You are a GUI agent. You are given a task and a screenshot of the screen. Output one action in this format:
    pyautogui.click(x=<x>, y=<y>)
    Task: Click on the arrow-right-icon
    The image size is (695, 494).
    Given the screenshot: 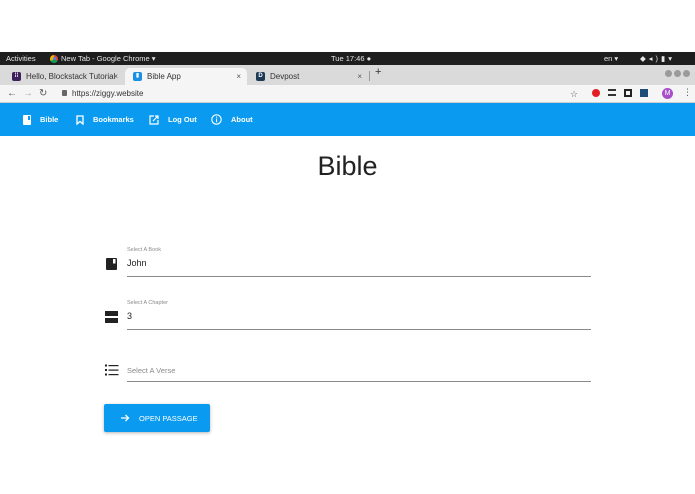 What is the action you would take?
    pyautogui.click(x=125, y=418)
    